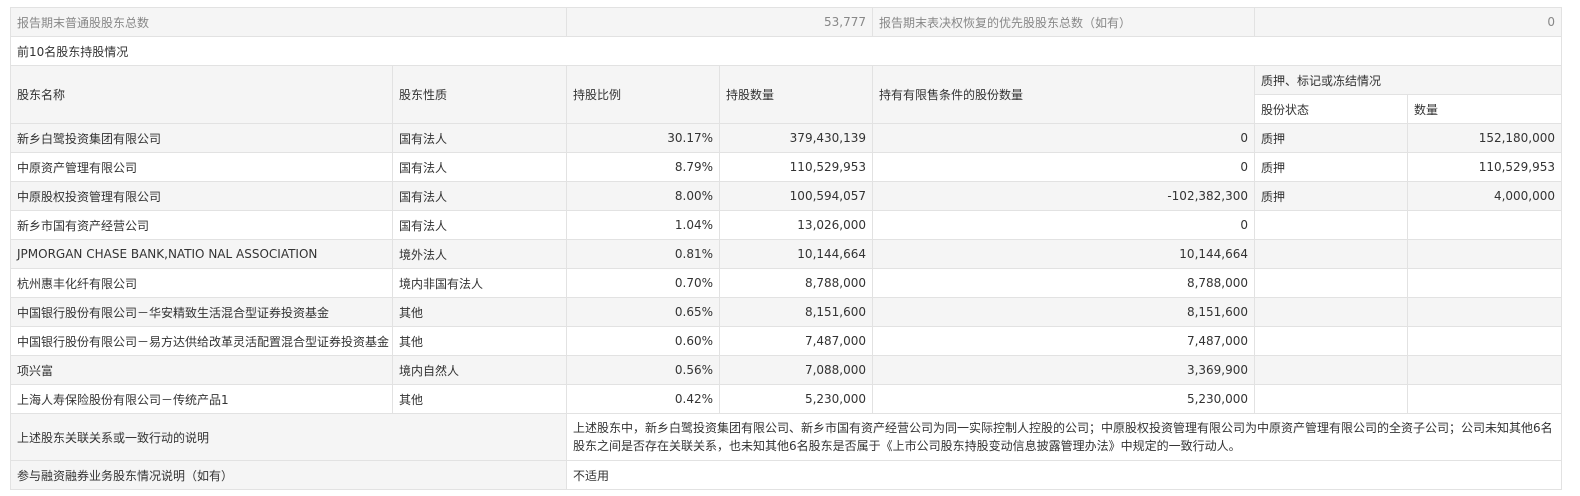 The width and height of the screenshot is (1580, 496). I want to click on header-pledge-group: 质押、标记或冻结情况, so click(1408, 80).